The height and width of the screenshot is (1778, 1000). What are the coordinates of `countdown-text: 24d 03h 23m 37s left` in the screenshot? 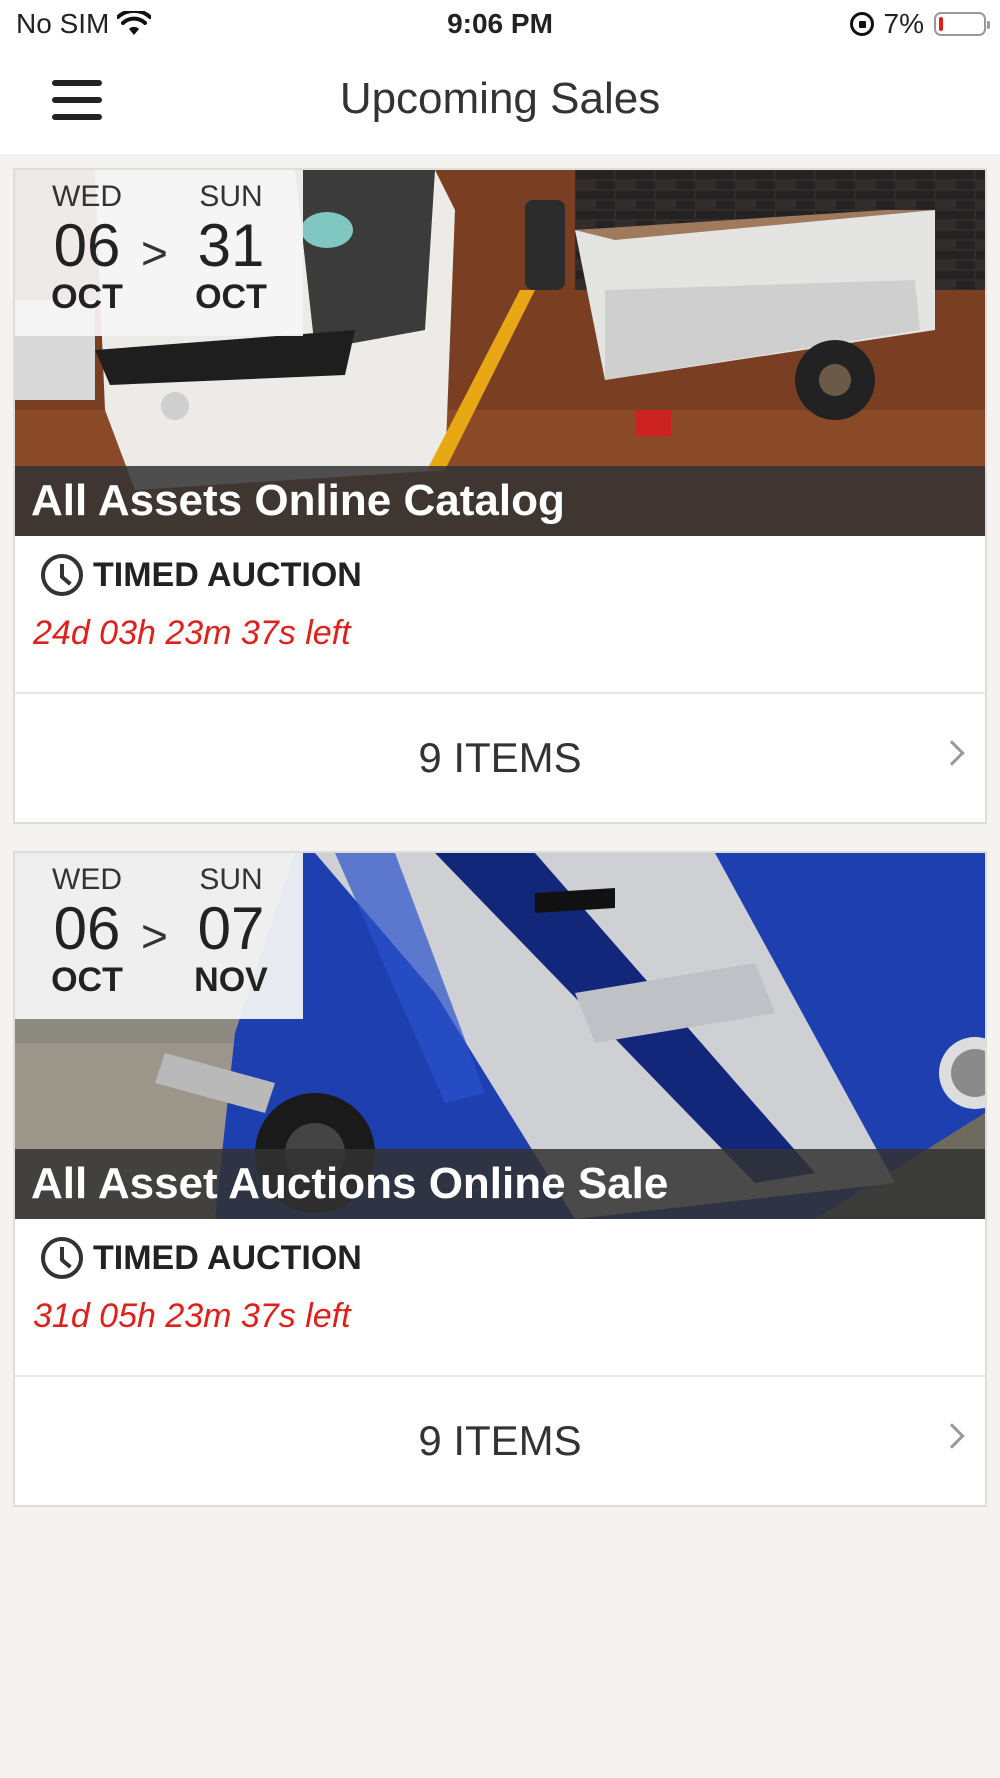 It's located at (192, 633).